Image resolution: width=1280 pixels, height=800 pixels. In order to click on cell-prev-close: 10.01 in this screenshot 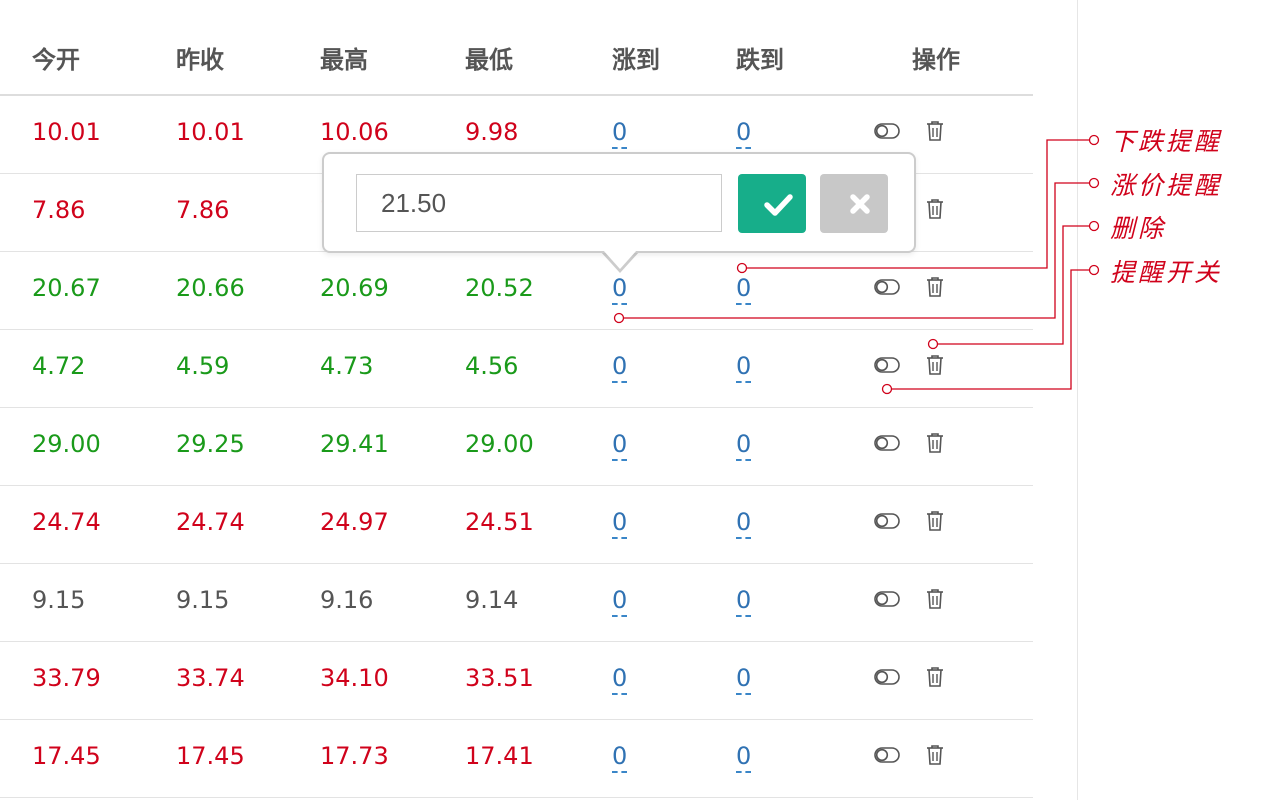, I will do `click(210, 132)`.